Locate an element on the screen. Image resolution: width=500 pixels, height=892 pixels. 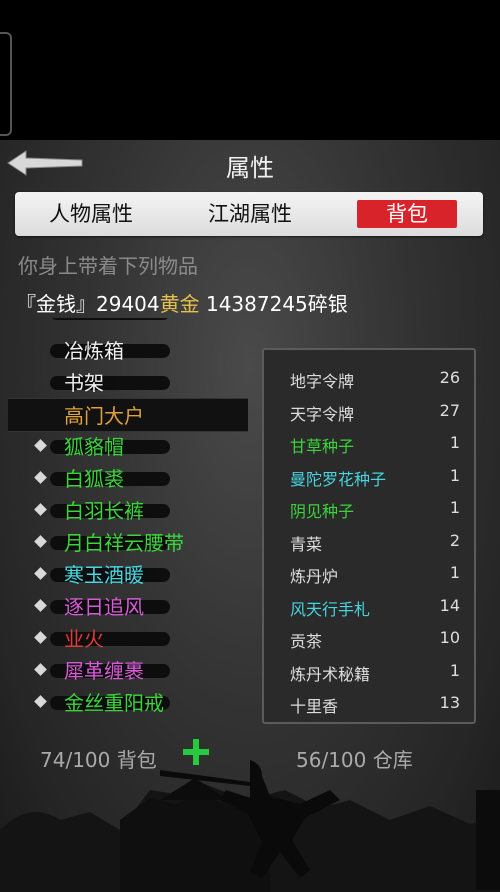
inventory-item-name: 贡茶 is located at coordinates (306, 641).